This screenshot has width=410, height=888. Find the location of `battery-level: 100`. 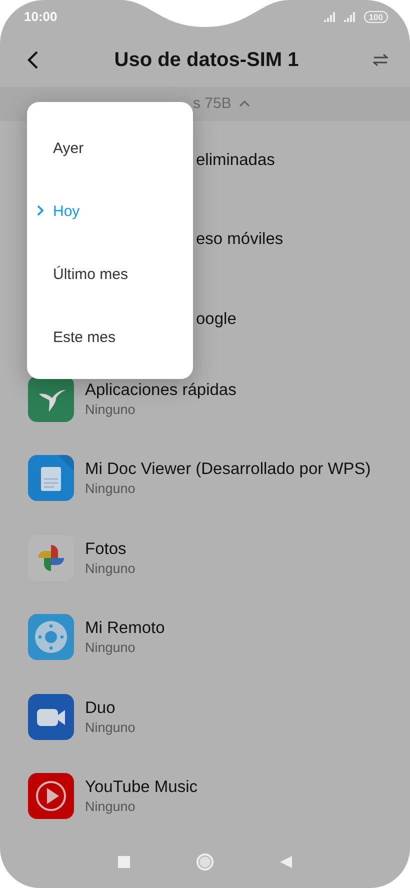

battery-level: 100 is located at coordinates (376, 16).